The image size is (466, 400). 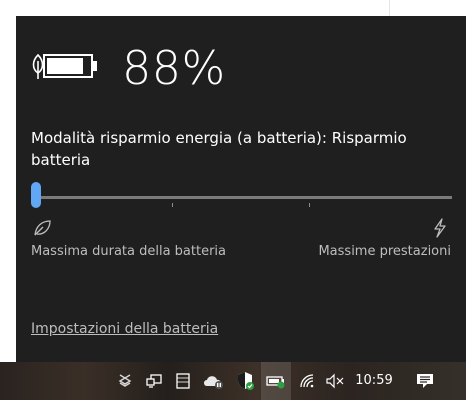 What do you see at coordinates (129, 251) in the screenshot?
I see `min-performance-caption: Massima durata della batteria` at bounding box center [129, 251].